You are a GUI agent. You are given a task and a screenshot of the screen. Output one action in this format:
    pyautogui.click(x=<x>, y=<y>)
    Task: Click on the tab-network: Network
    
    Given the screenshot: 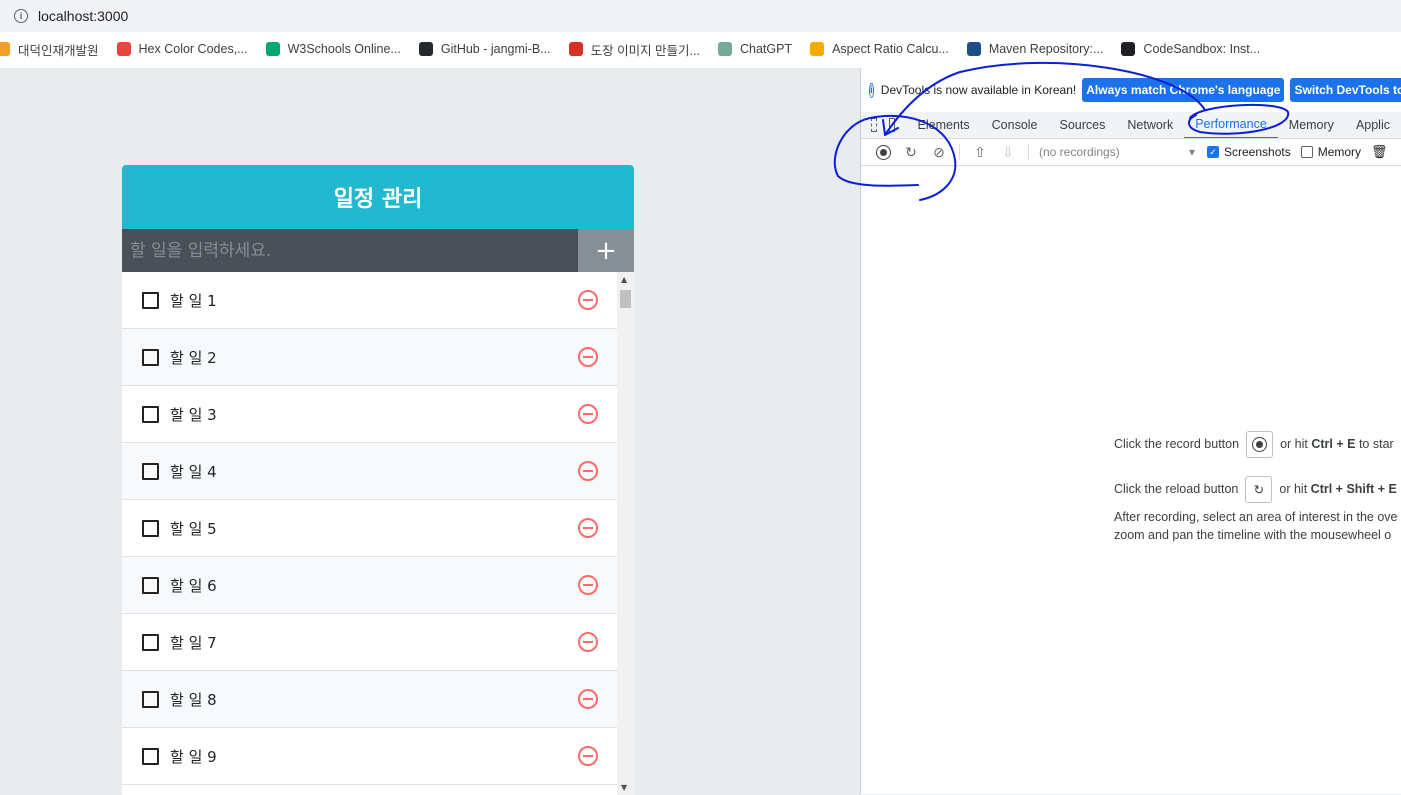 What is the action you would take?
    pyautogui.click(x=1150, y=125)
    